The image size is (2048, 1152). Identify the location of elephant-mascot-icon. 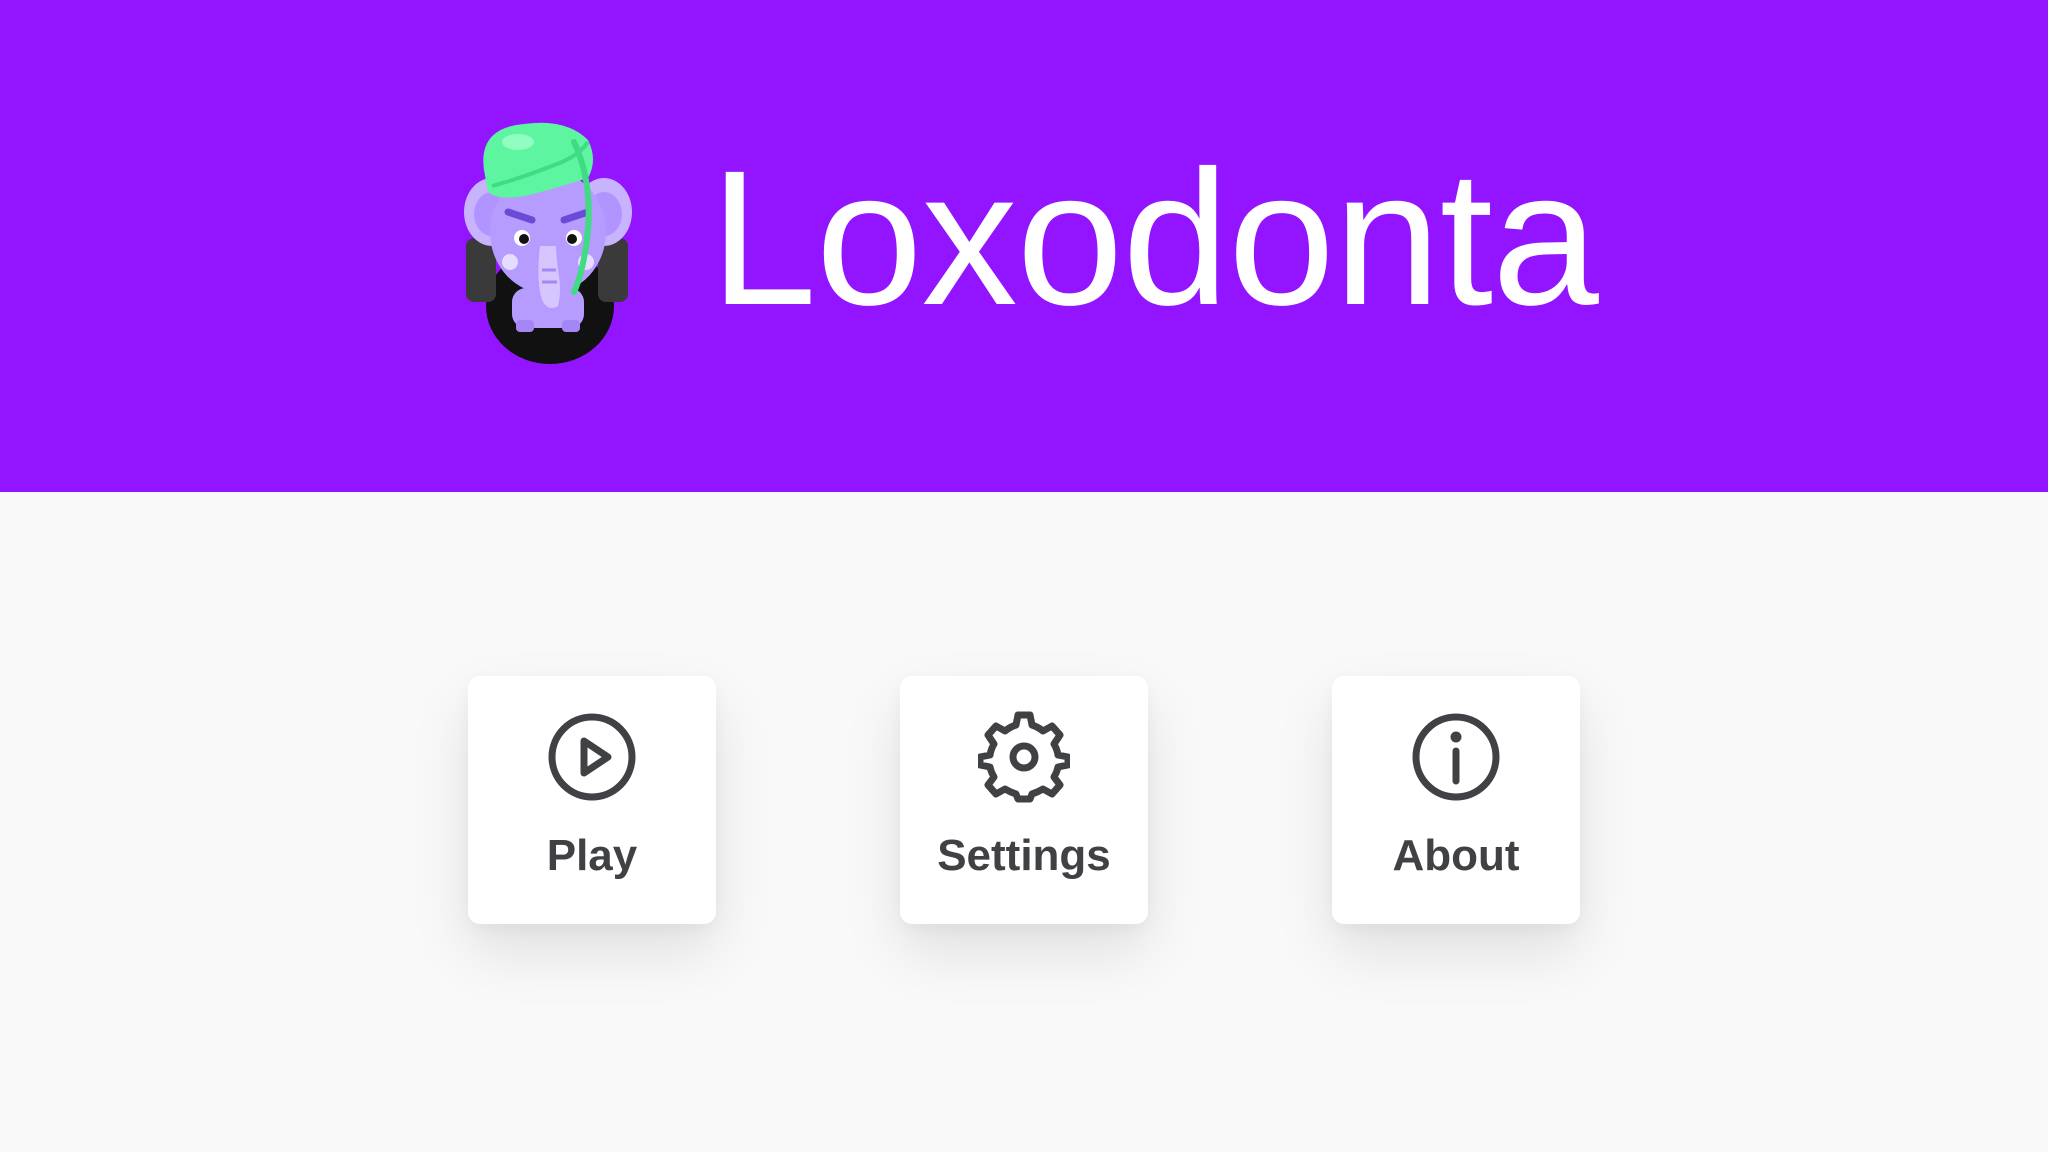
(562, 245).